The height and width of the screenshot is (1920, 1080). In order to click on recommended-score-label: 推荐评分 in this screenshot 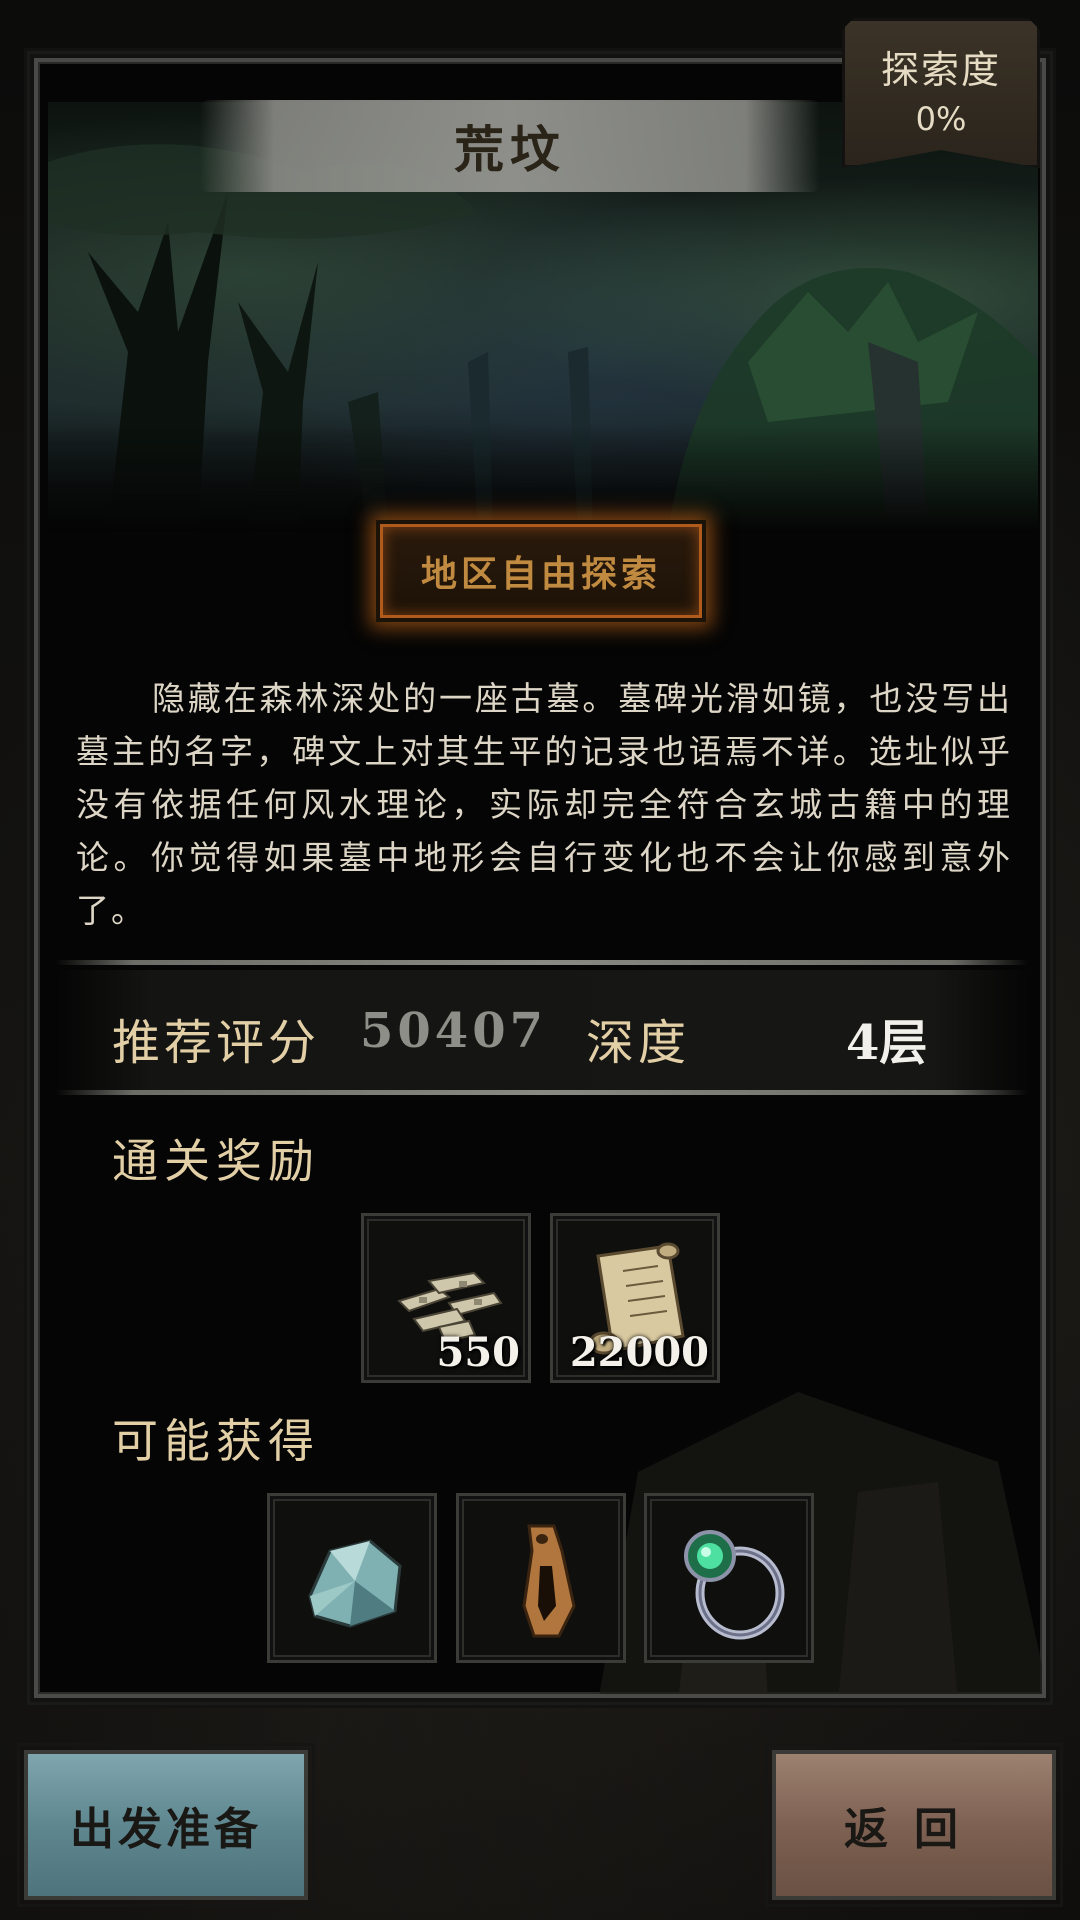, I will do `click(216, 1043)`.